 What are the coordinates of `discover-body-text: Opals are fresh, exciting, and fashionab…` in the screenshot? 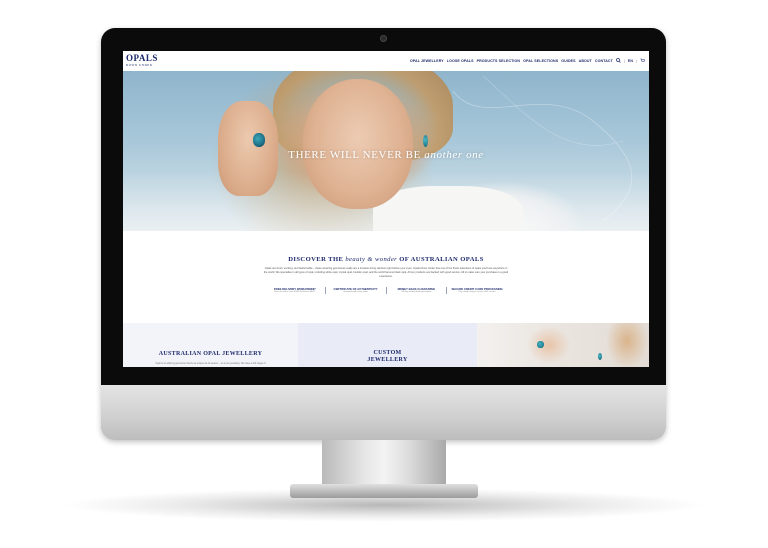 It's located at (386, 272).